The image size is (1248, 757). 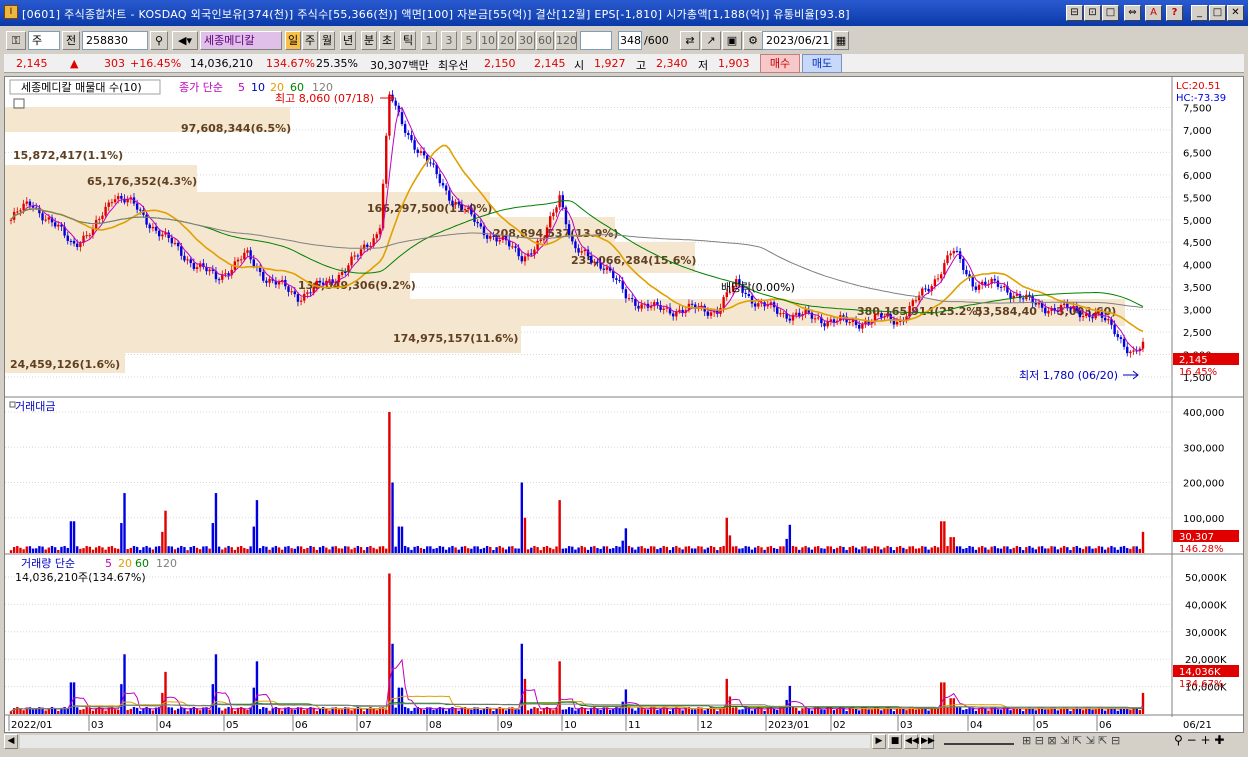 I want to click on window-icon: □, so click(x=1110, y=13).